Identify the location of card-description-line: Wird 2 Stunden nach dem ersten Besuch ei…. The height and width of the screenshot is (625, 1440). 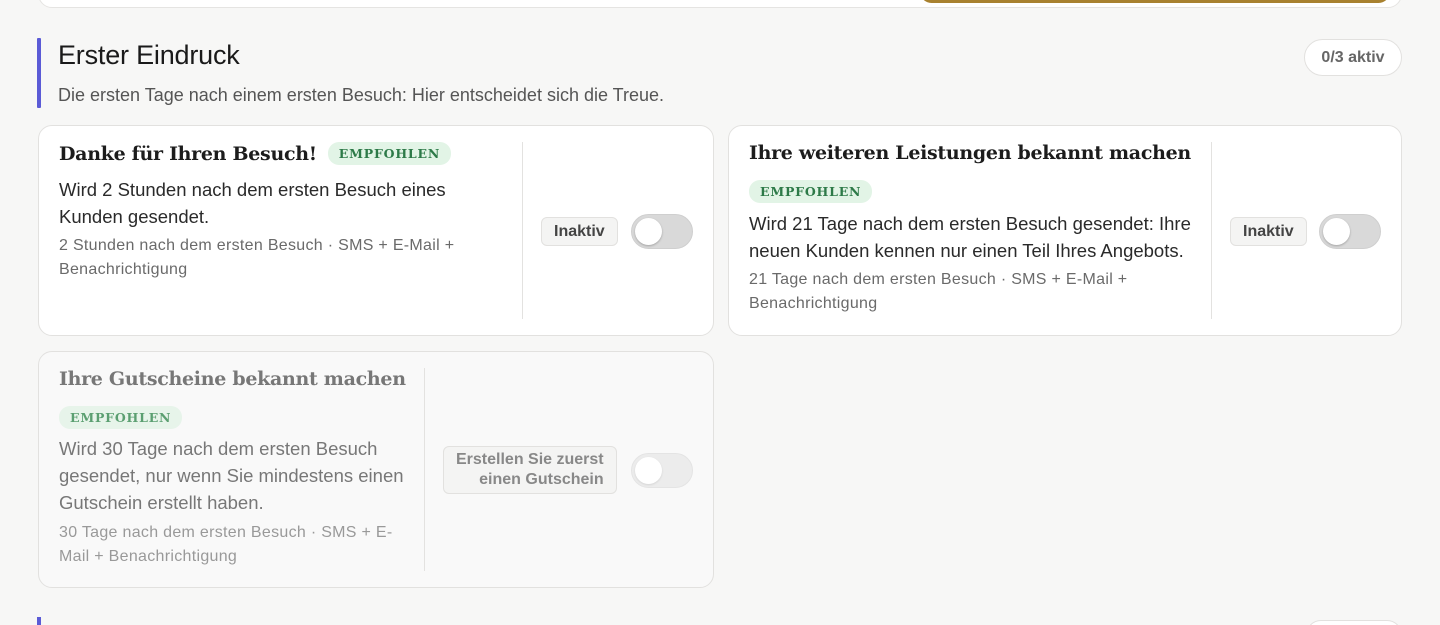
(252, 189).